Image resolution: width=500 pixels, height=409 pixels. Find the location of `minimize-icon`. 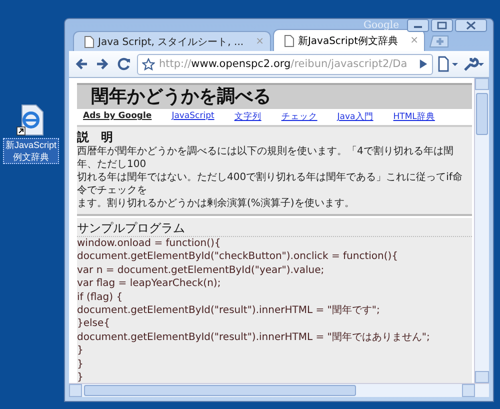

minimize-icon is located at coordinates (418, 25).